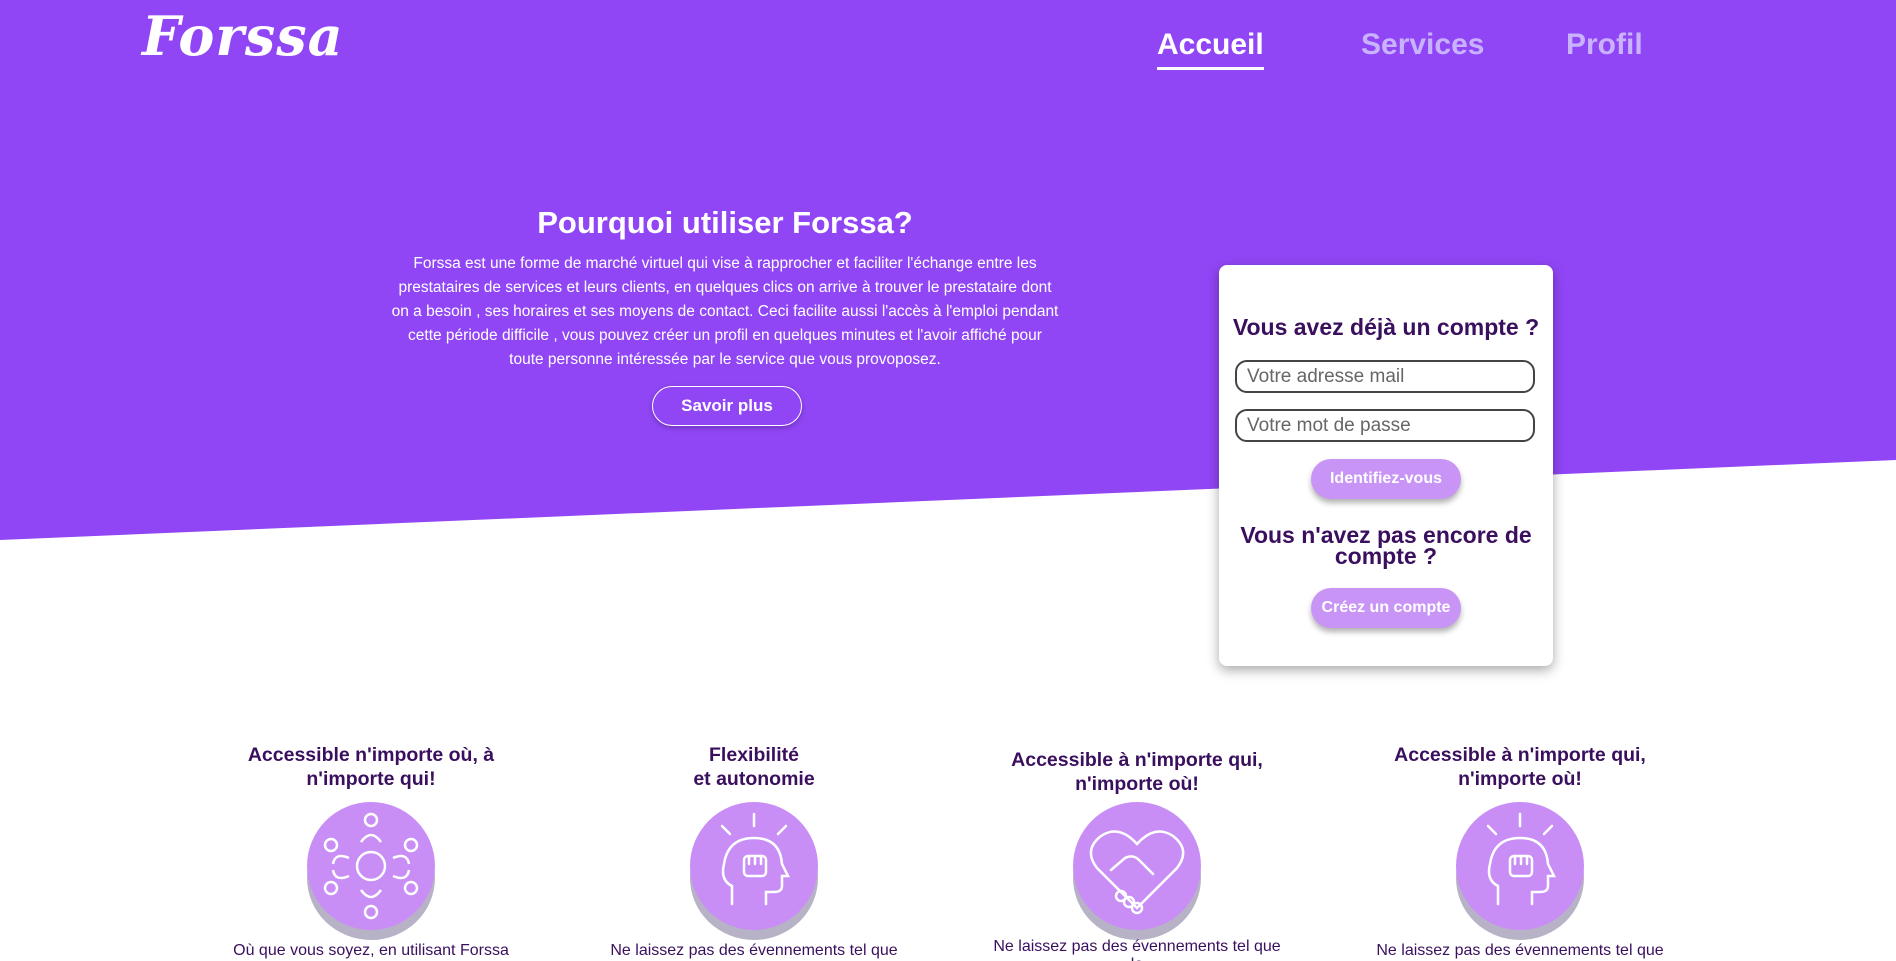  Describe the element at coordinates (1386, 327) in the screenshot. I see `login-heading: Vous avez déjà un compte ?` at that location.